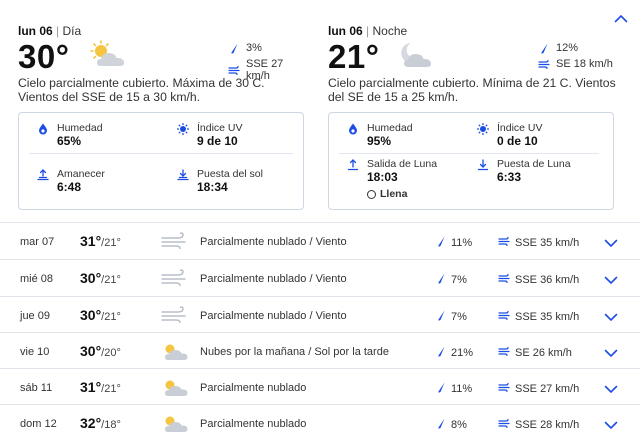 The width and height of the screenshot is (640, 440). I want to click on sunrise-icon, so click(43, 182).